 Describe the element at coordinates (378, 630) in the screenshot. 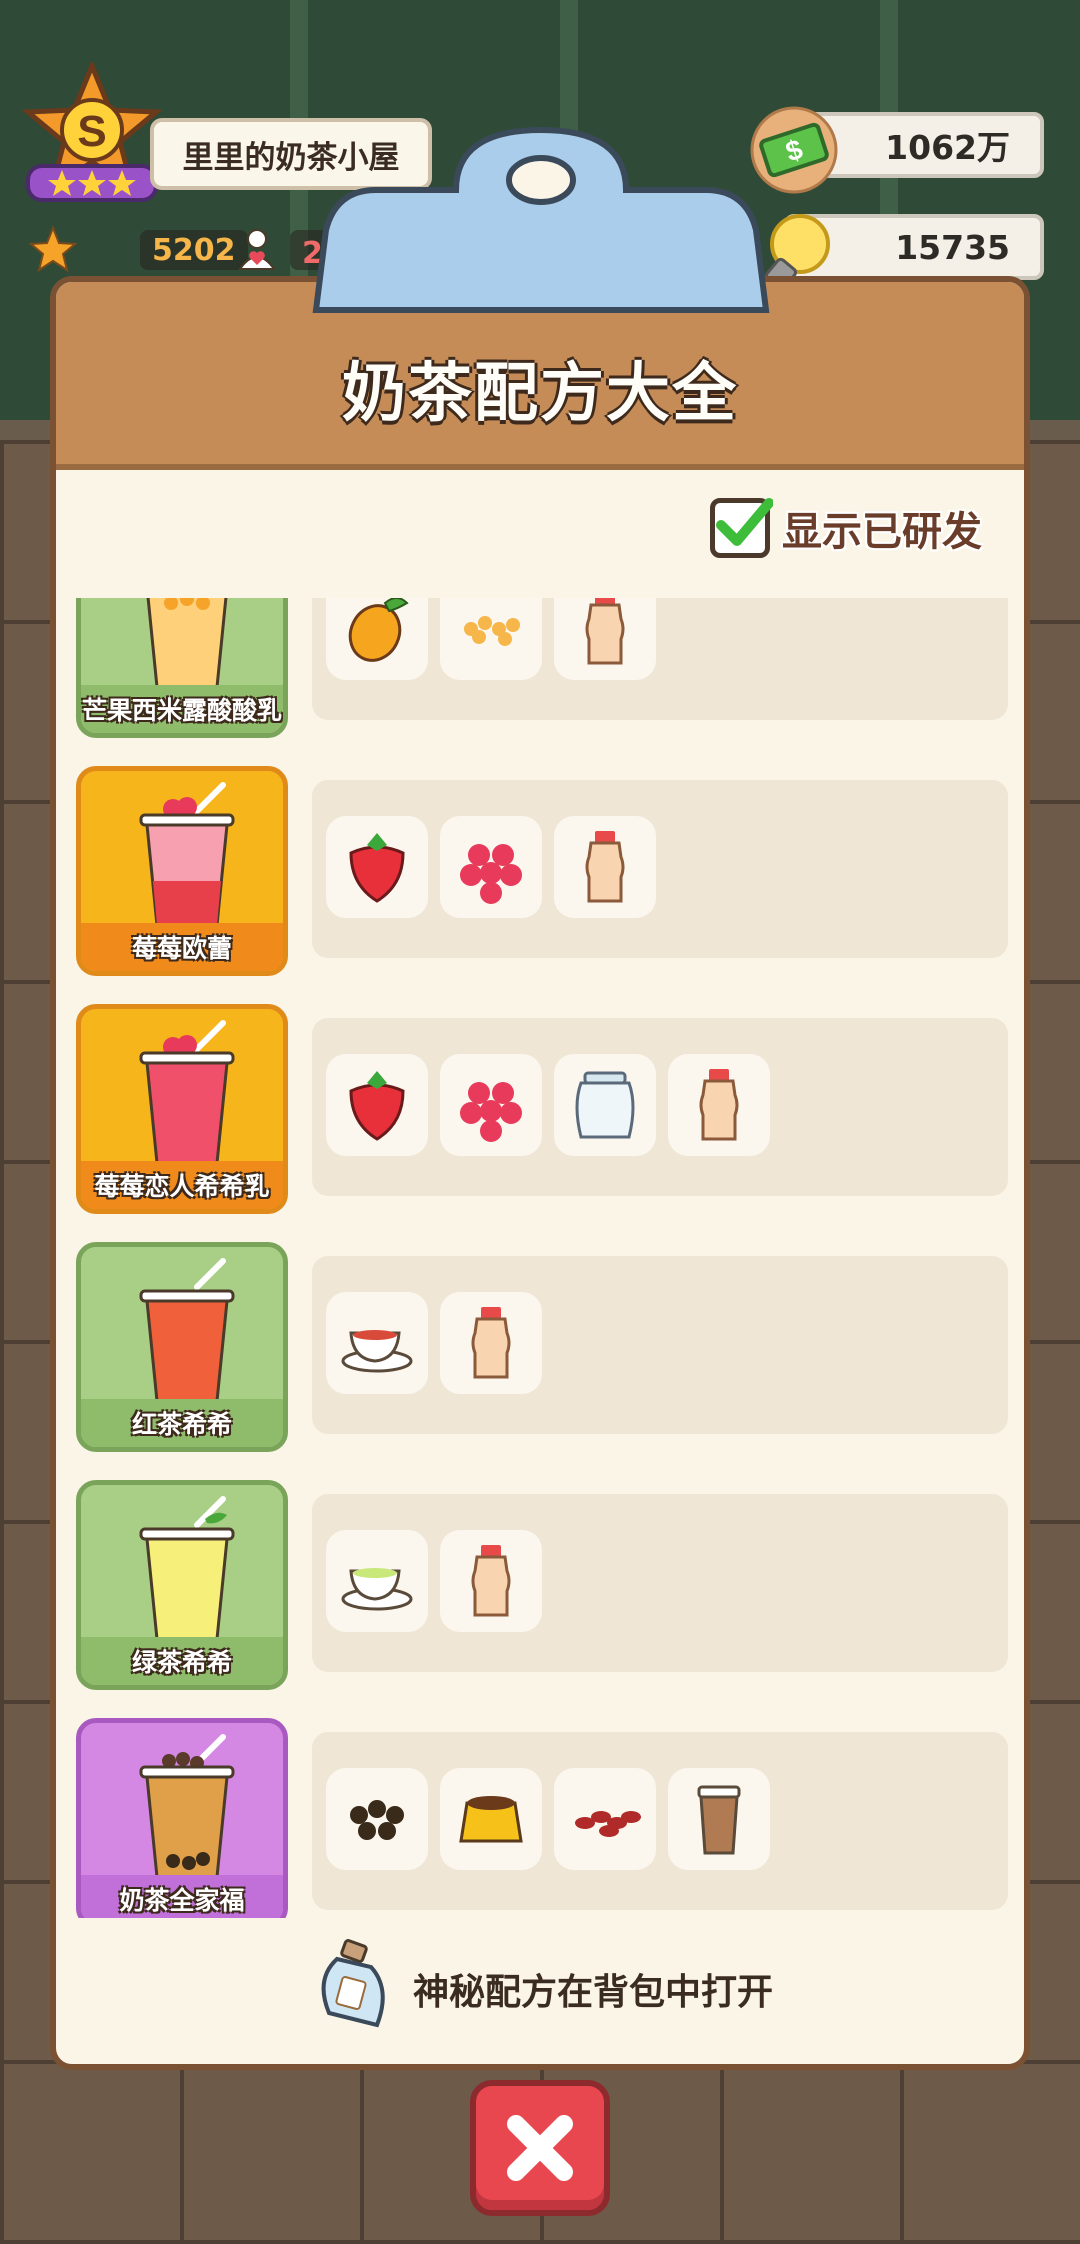

I see `mango-icon` at that location.